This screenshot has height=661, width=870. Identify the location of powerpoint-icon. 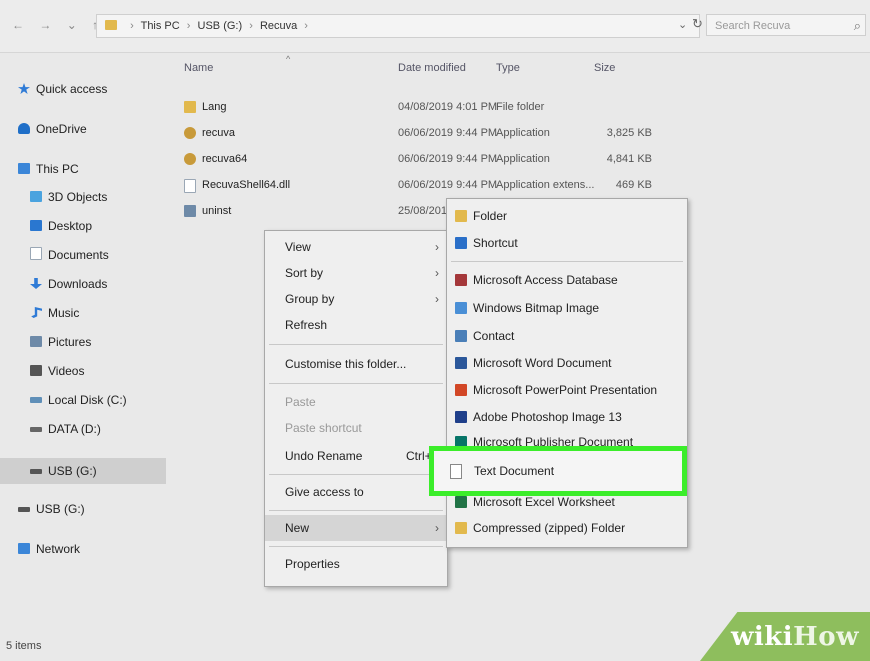
(461, 390).